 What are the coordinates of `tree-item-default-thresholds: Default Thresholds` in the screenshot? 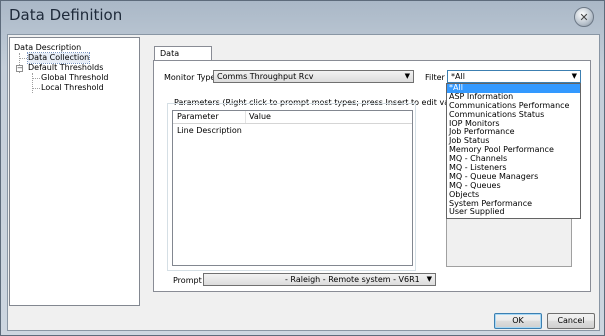 It's located at (65, 68).